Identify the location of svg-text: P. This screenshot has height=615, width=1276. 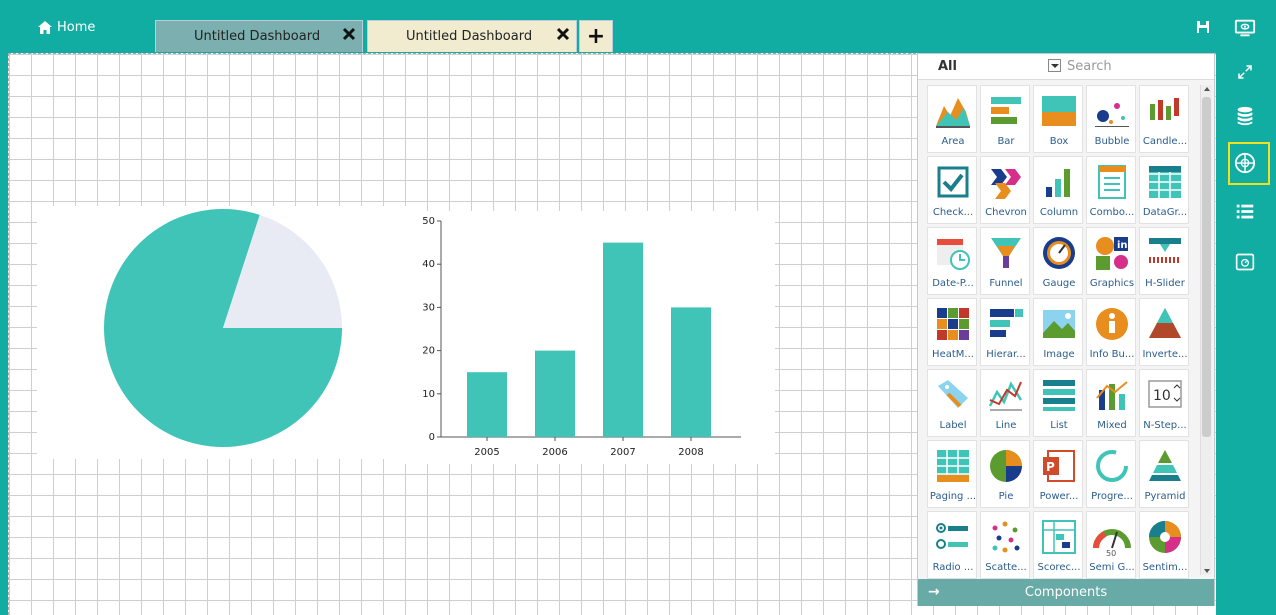
(1050, 467).